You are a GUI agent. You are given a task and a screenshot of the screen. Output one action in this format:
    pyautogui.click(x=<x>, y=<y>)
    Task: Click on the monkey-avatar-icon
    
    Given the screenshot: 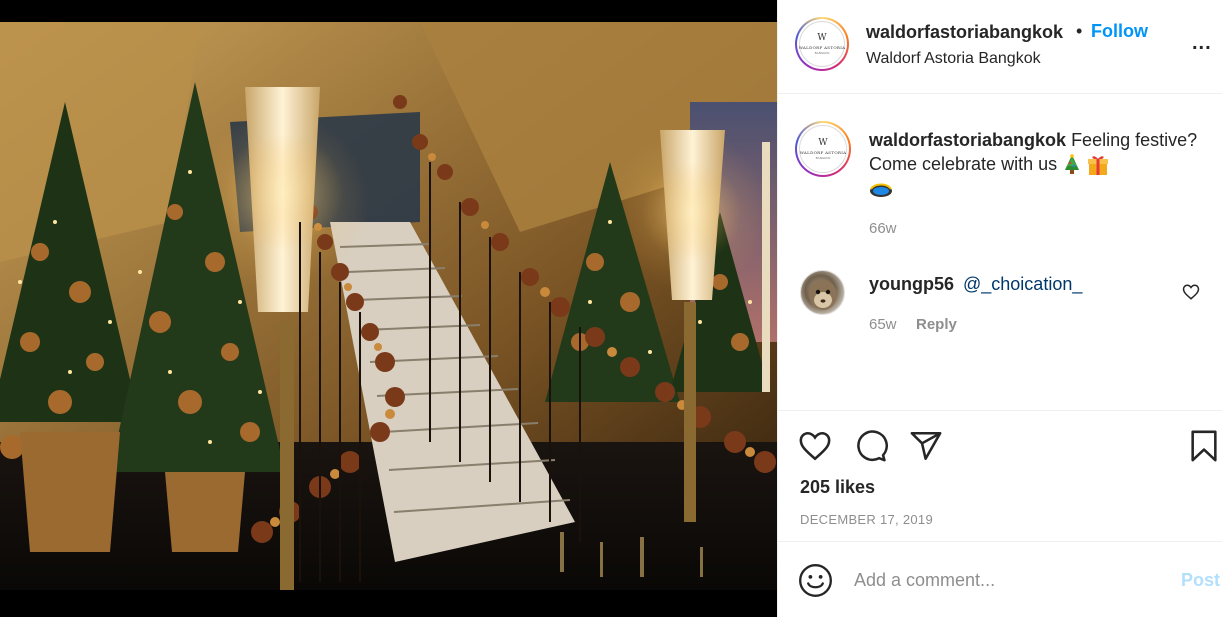 What is the action you would take?
    pyautogui.click(x=823, y=295)
    